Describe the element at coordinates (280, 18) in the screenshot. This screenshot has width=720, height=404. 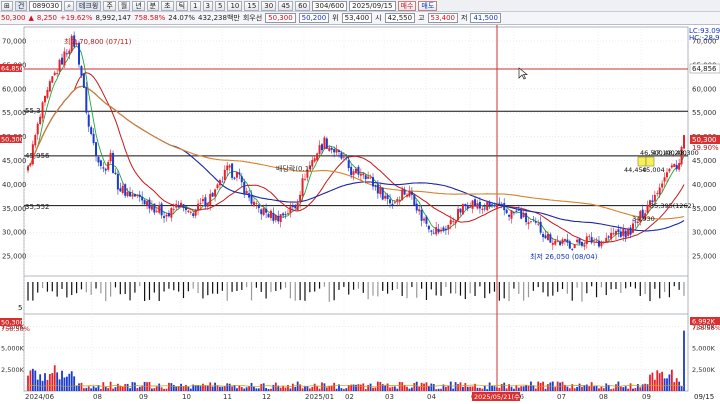
I see `ask-price: 50,300` at that location.